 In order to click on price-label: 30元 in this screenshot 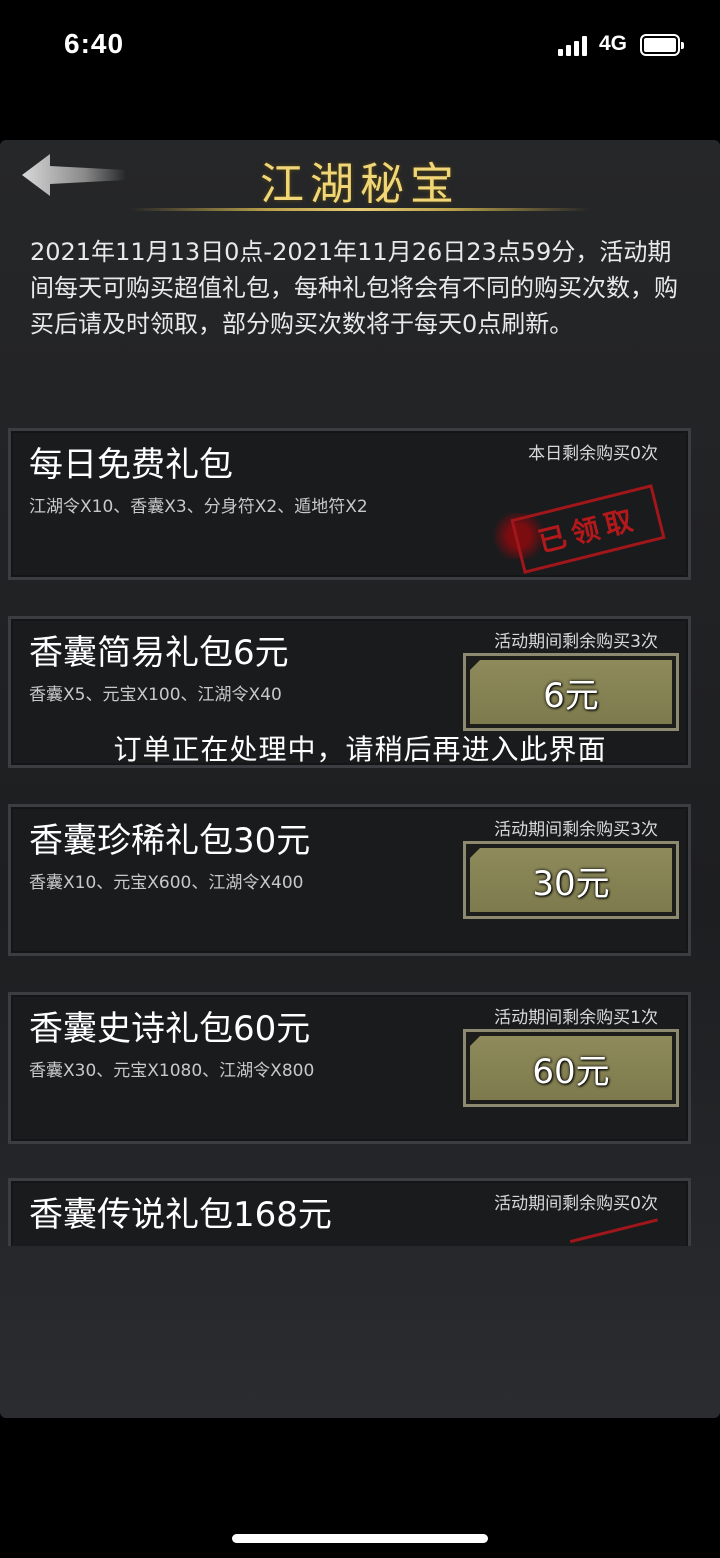, I will do `click(571, 883)`.